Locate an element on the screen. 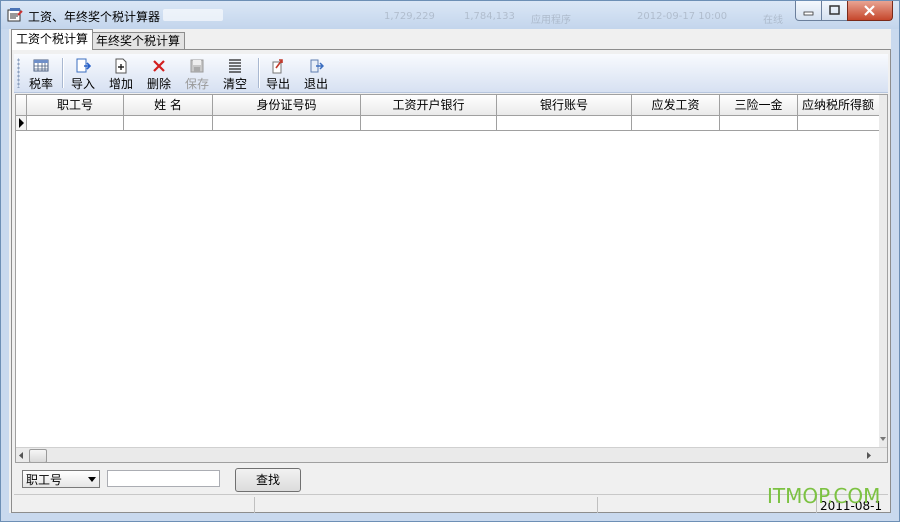 The width and height of the screenshot is (900, 522). row-header-corner is located at coordinates (21, 105).